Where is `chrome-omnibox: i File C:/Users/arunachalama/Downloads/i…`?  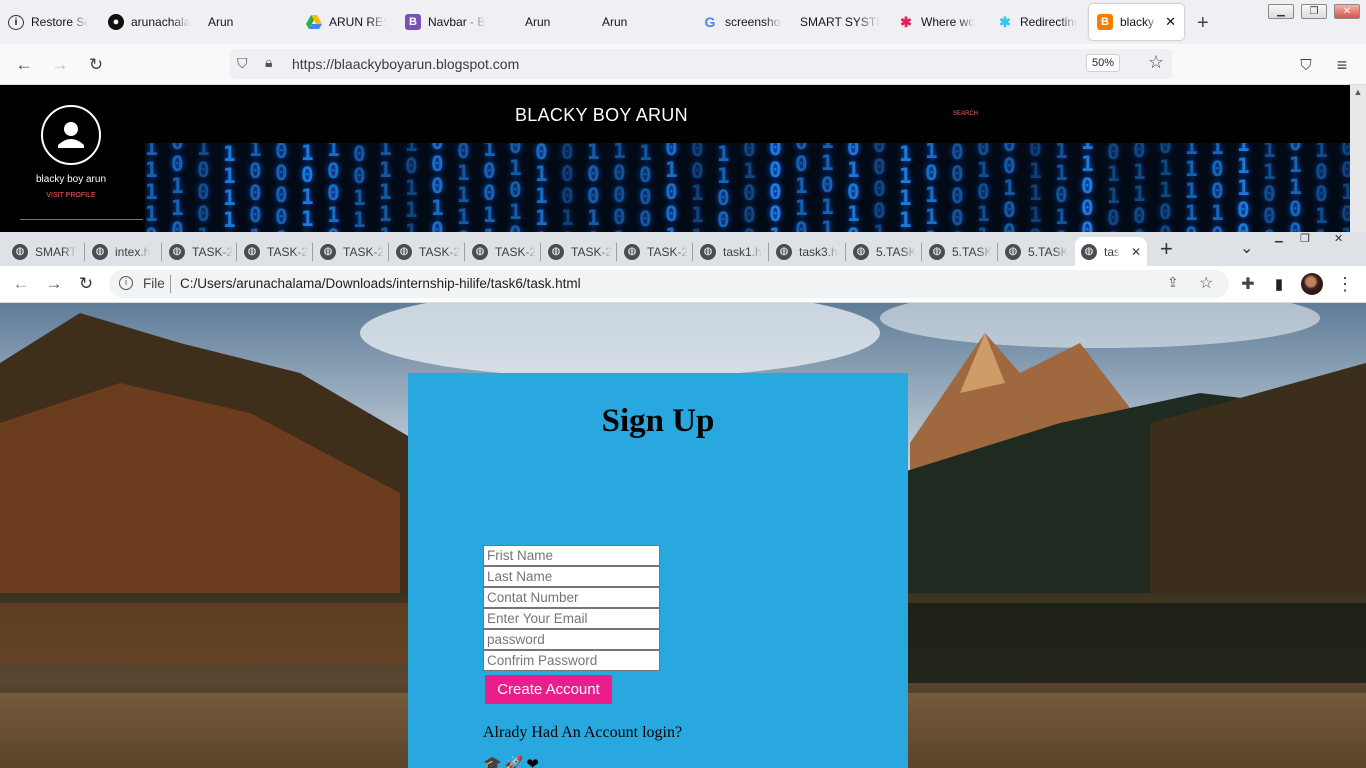 chrome-omnibox: i File C:/Users/arunachalama/Downloads/i… is located at coordinates (669, 284).